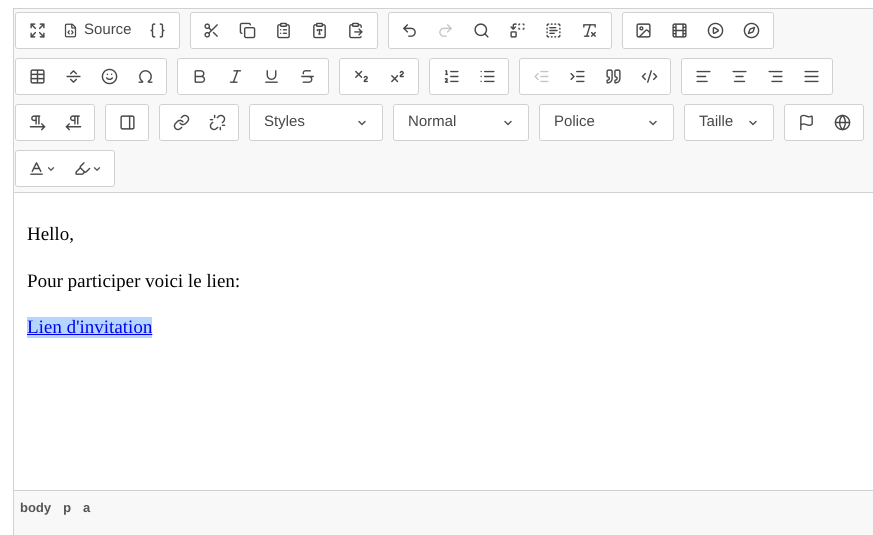 The image size is (873, 535). I want to click on format-dropdown: Taille, so click(729, 122).